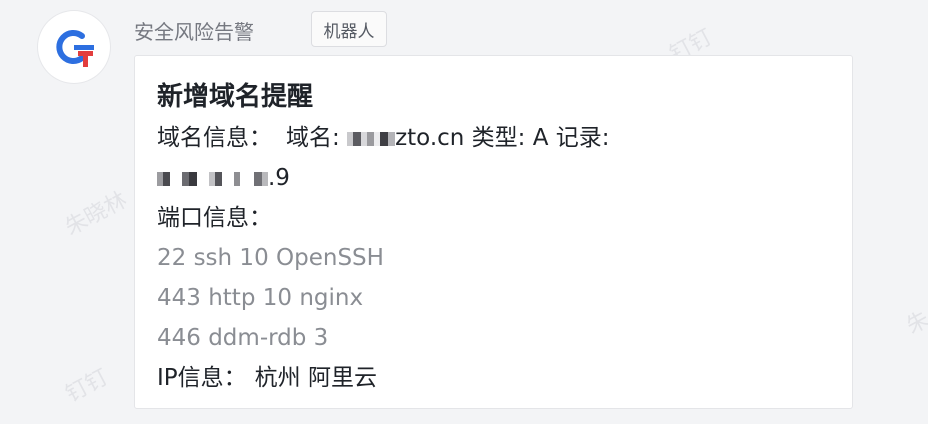 The image size is (928, 424). I want to click on card-title: 新增域名提醒, so click(235, 97).